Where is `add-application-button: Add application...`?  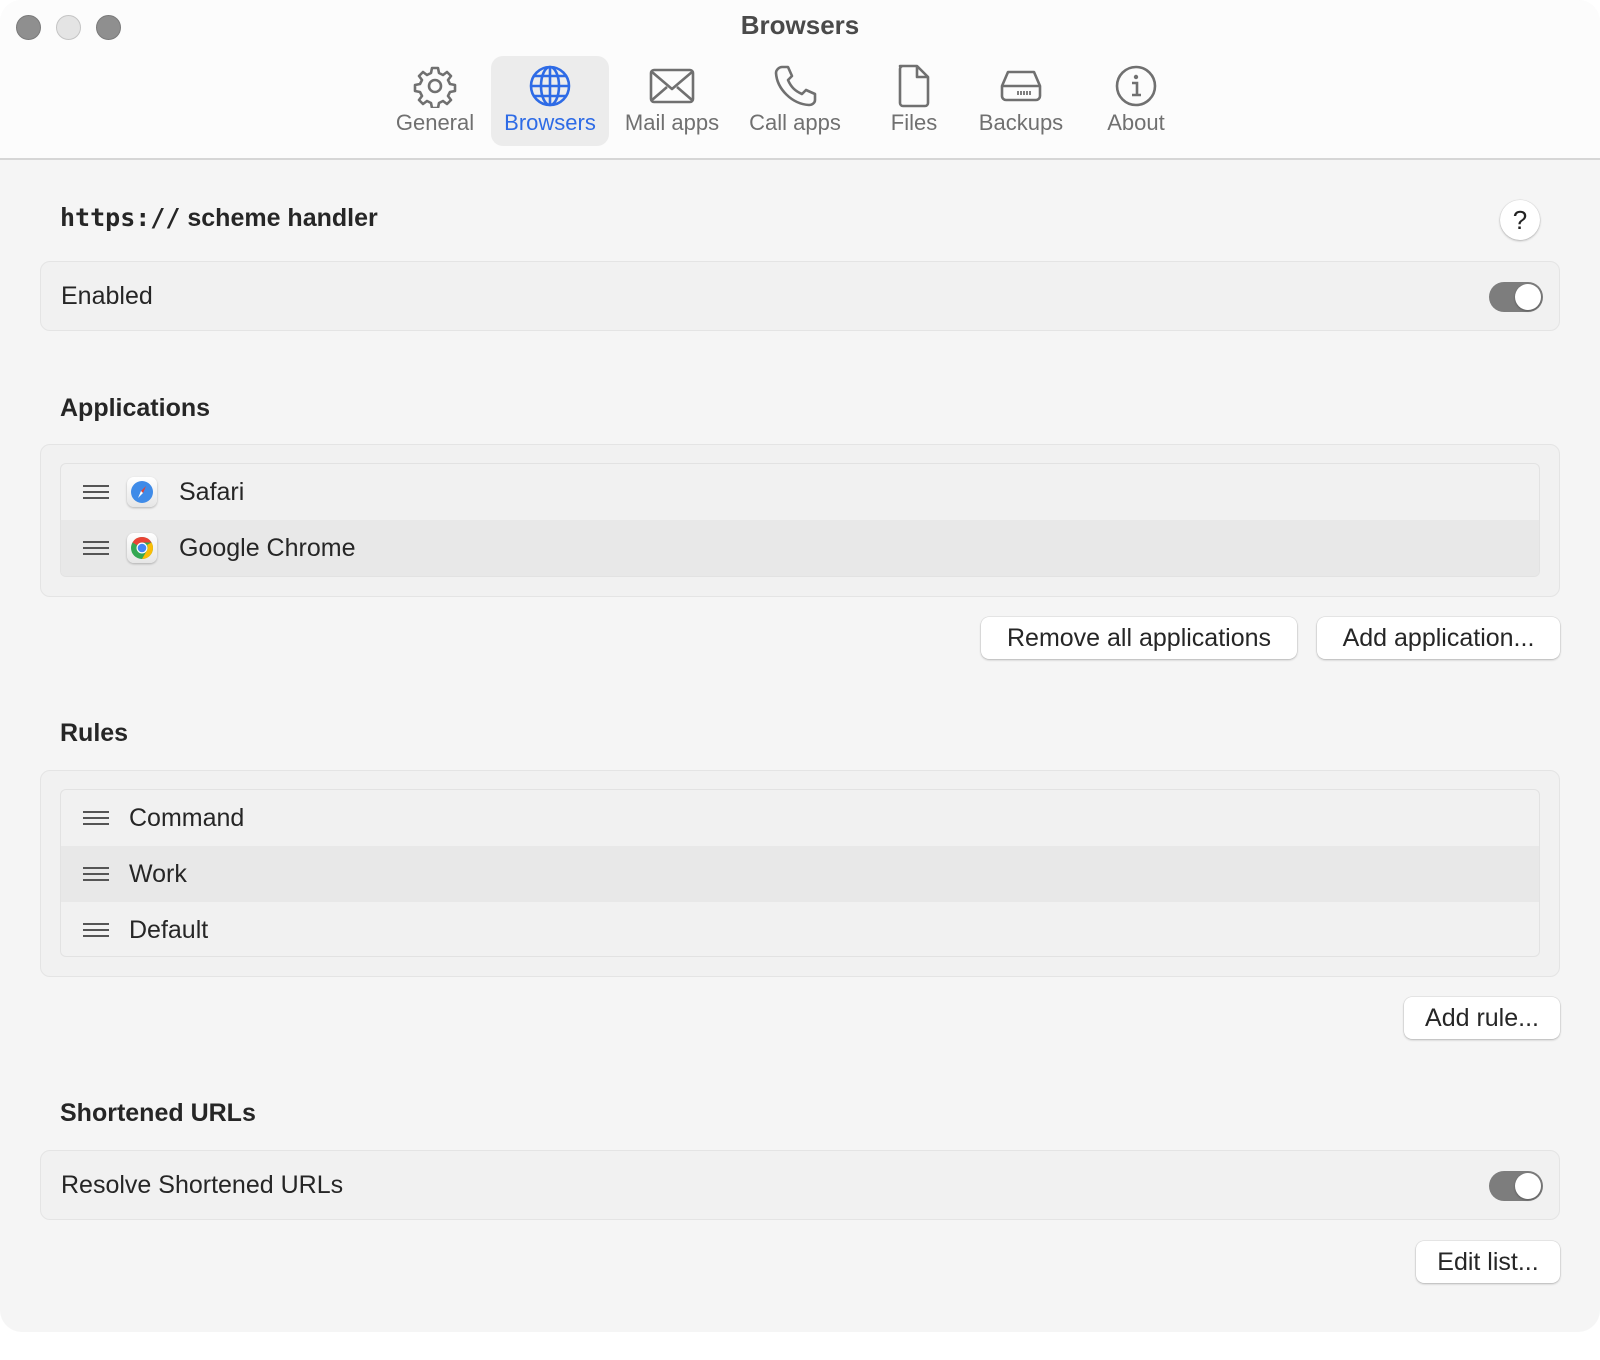
add-application-button: Add application... is located at coordinates (1438, 638).